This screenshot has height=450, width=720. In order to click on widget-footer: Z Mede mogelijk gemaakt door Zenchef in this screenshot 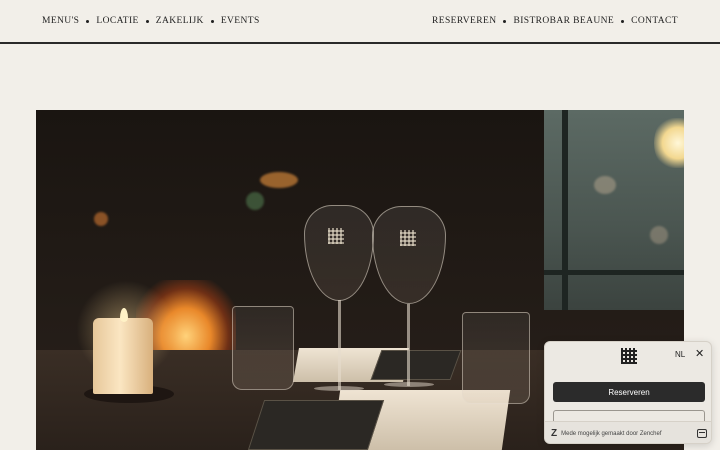, I will do `click(628, 432)`.